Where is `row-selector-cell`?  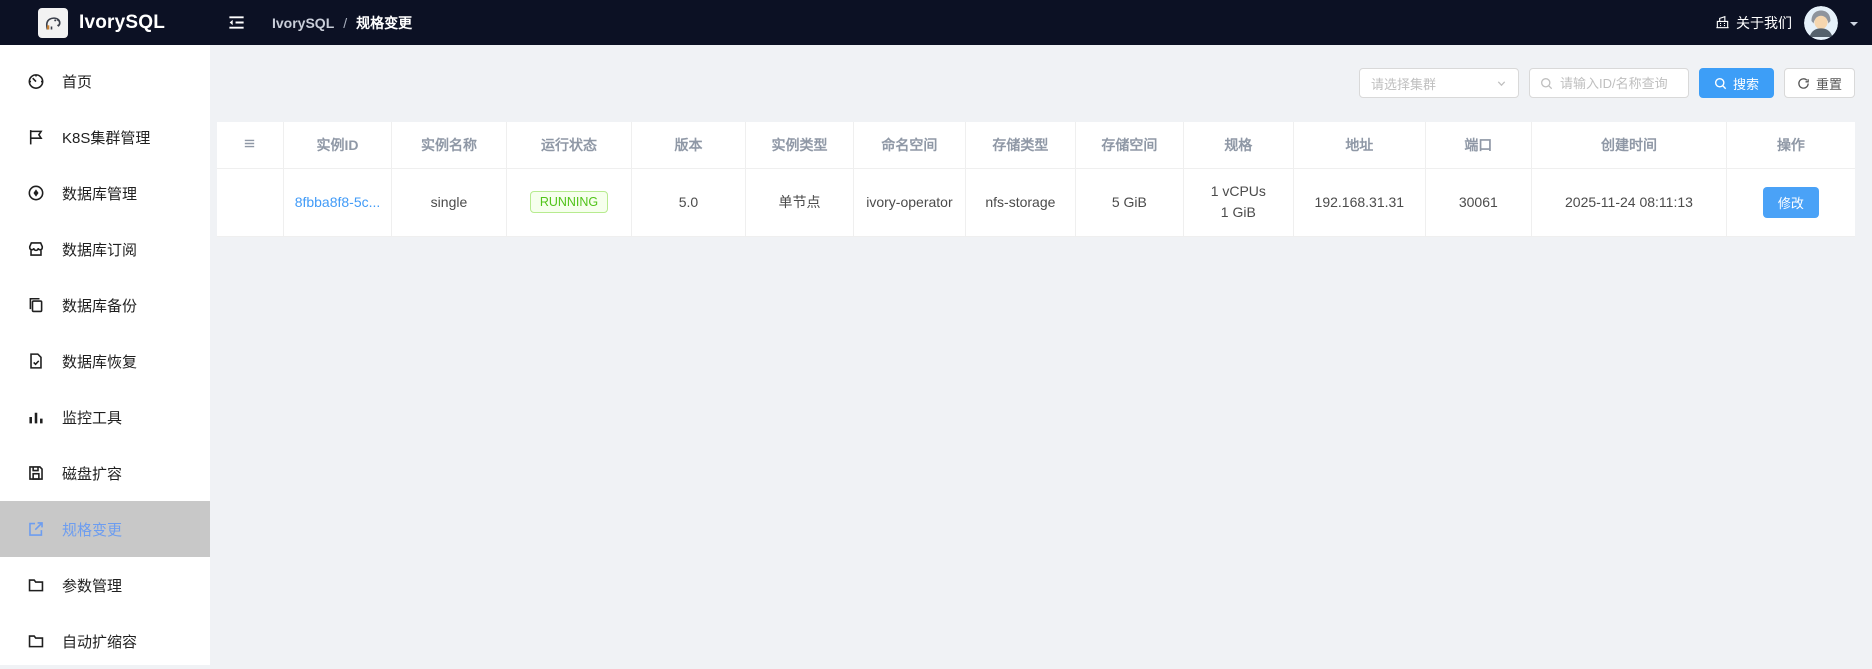 row-selector-cell is located at coordinates (250, 202).